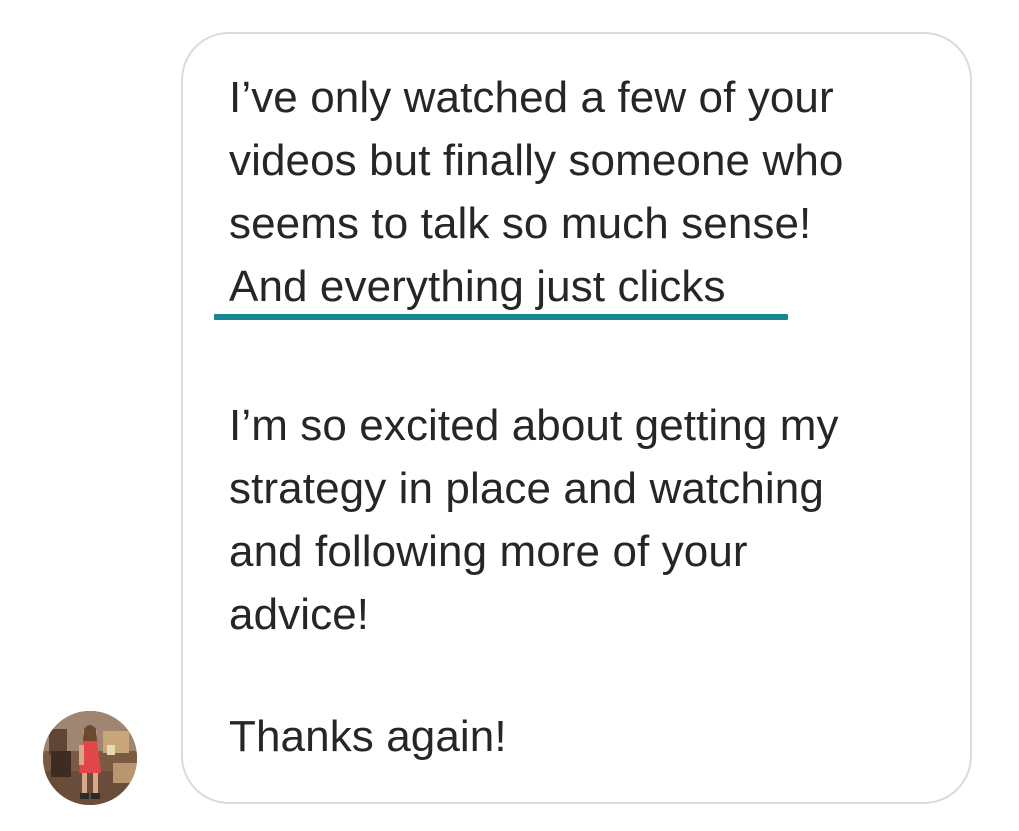  I want to click on sender-avatar, so click(90, 758).